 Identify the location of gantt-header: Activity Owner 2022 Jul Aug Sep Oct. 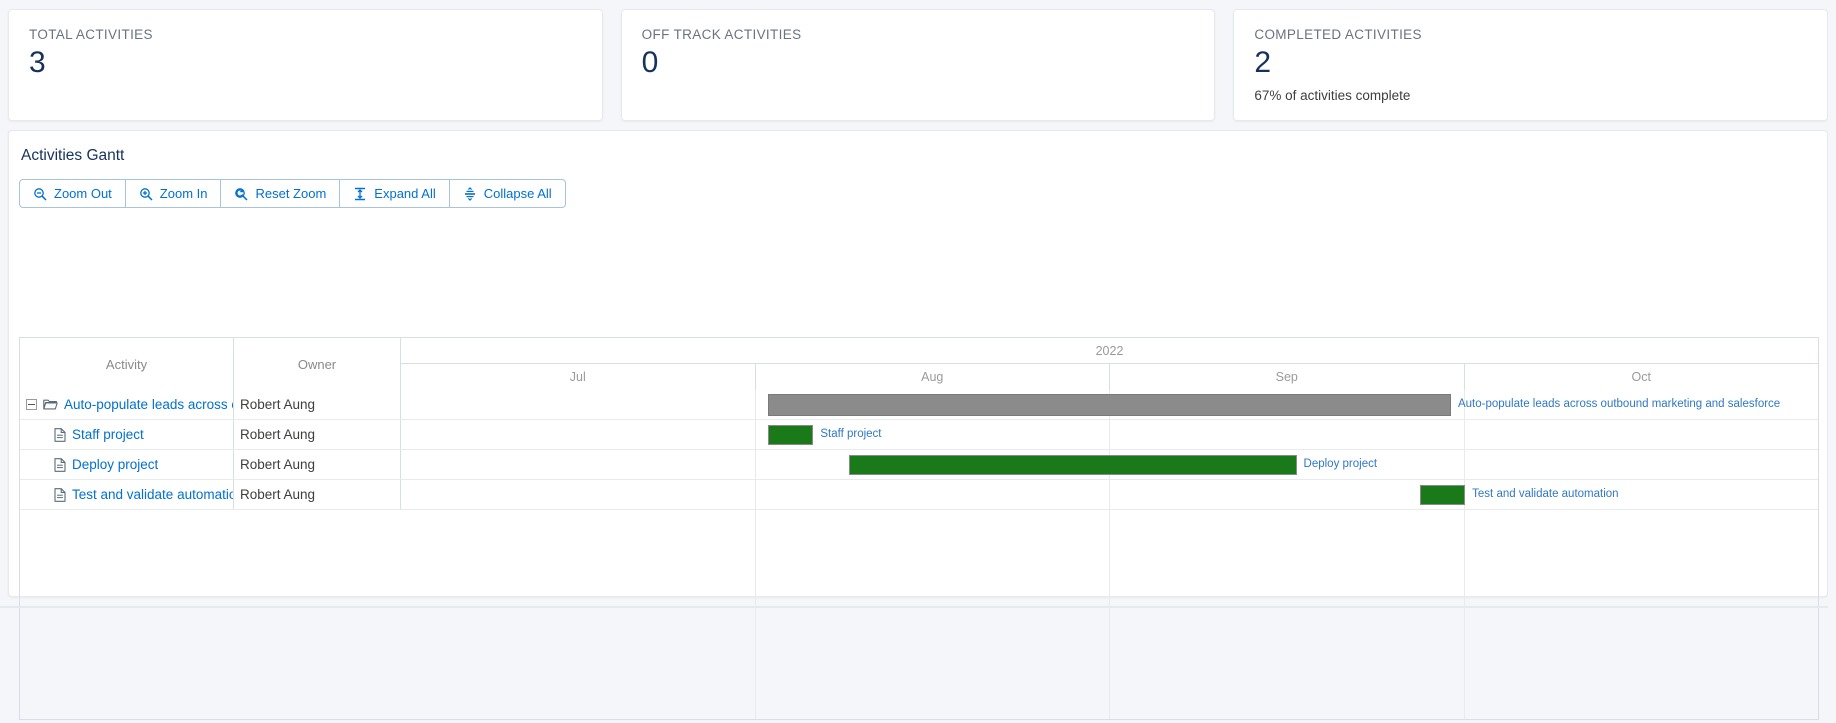
(919, 363).